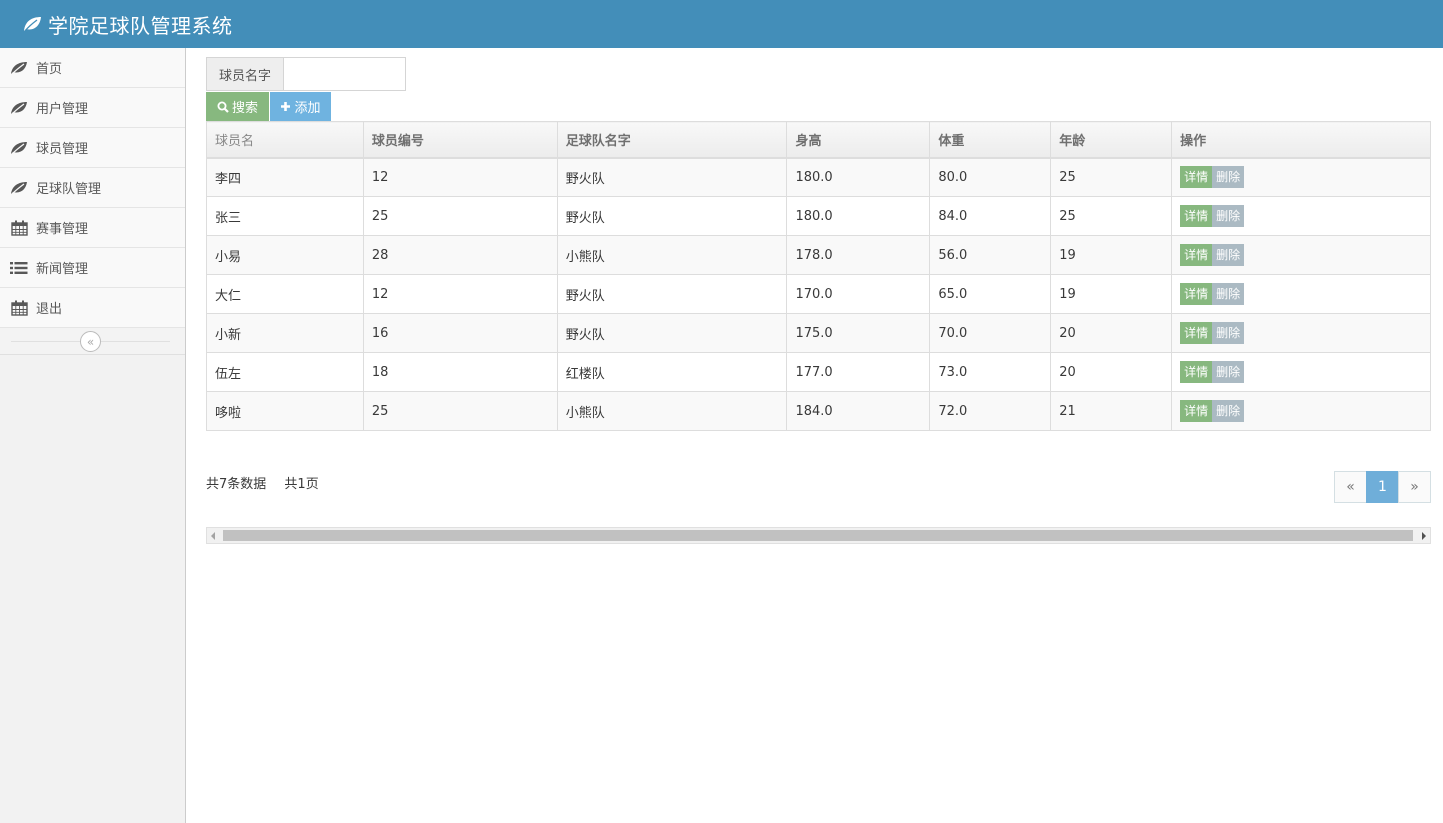 The height and width of the screenshot is (823, 1443). Describe the element at coordinates (1350, 487) in the screenshot. I see `prev-page-button: «` at that location.